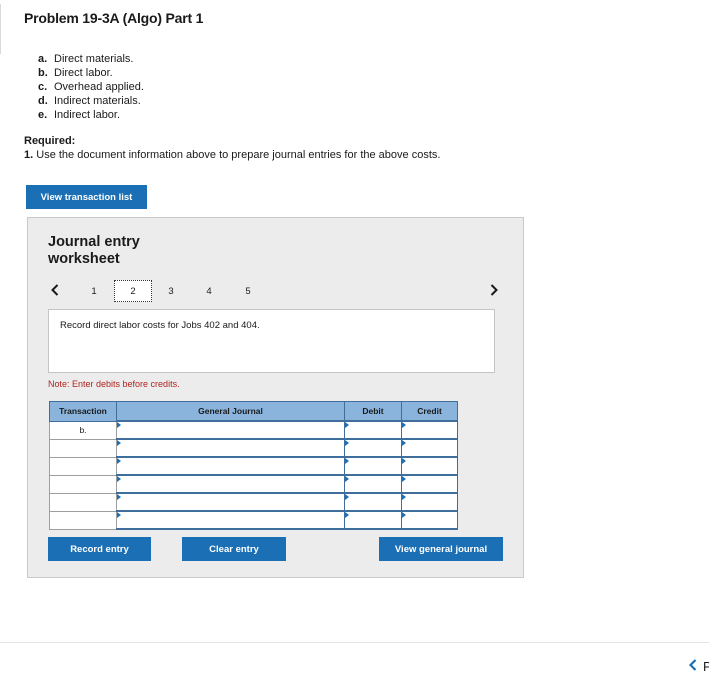  I want to click on list-item-letter: a., so click(43, 59).